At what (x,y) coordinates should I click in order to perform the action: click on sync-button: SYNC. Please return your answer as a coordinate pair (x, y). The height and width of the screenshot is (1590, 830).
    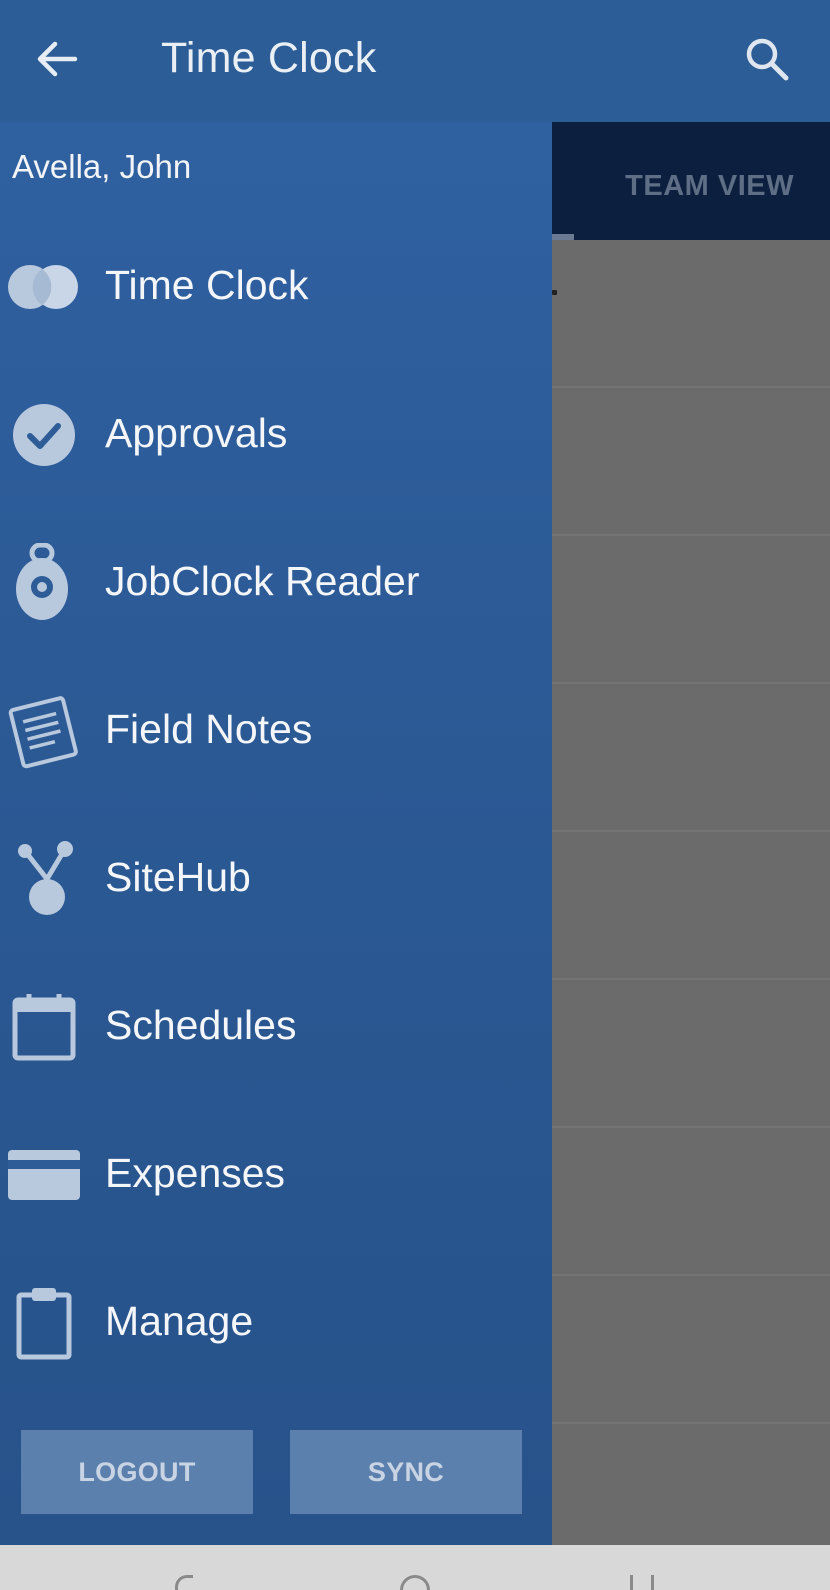
    Looking at the image, I should click on (406, 1472).